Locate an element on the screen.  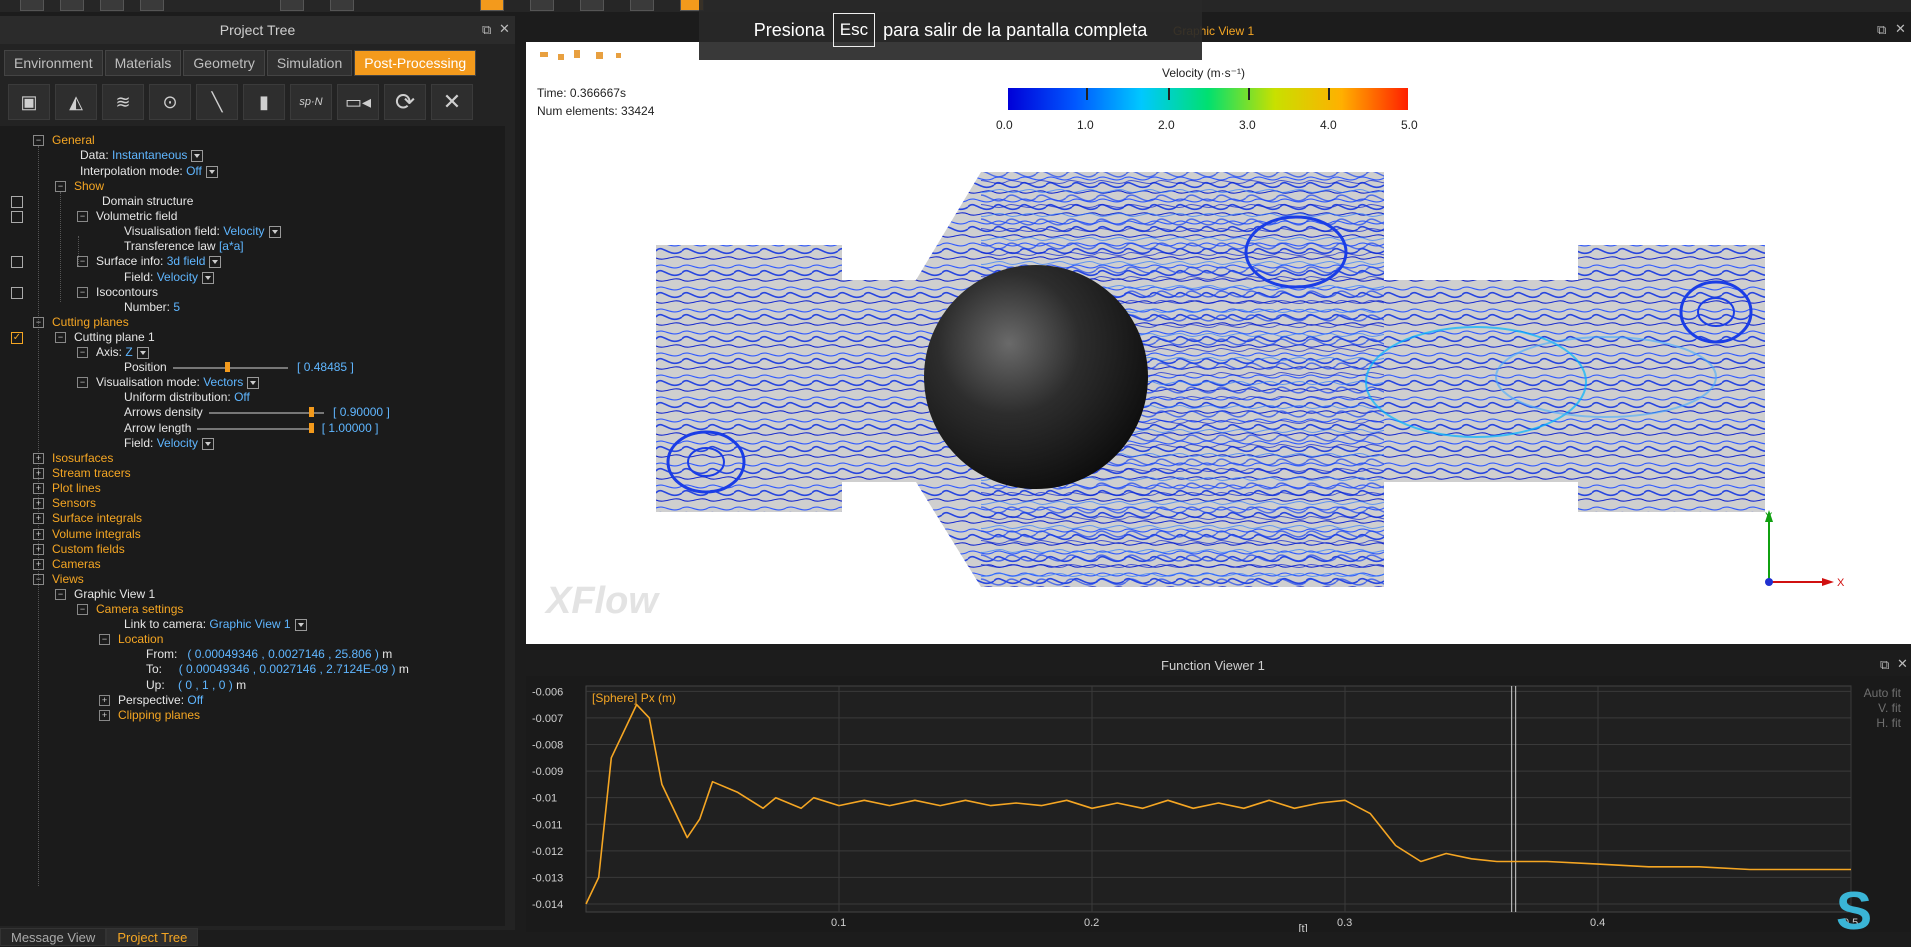
tree-item-stream-tracers: + Stream tracers is located at coordinates (82, 473).